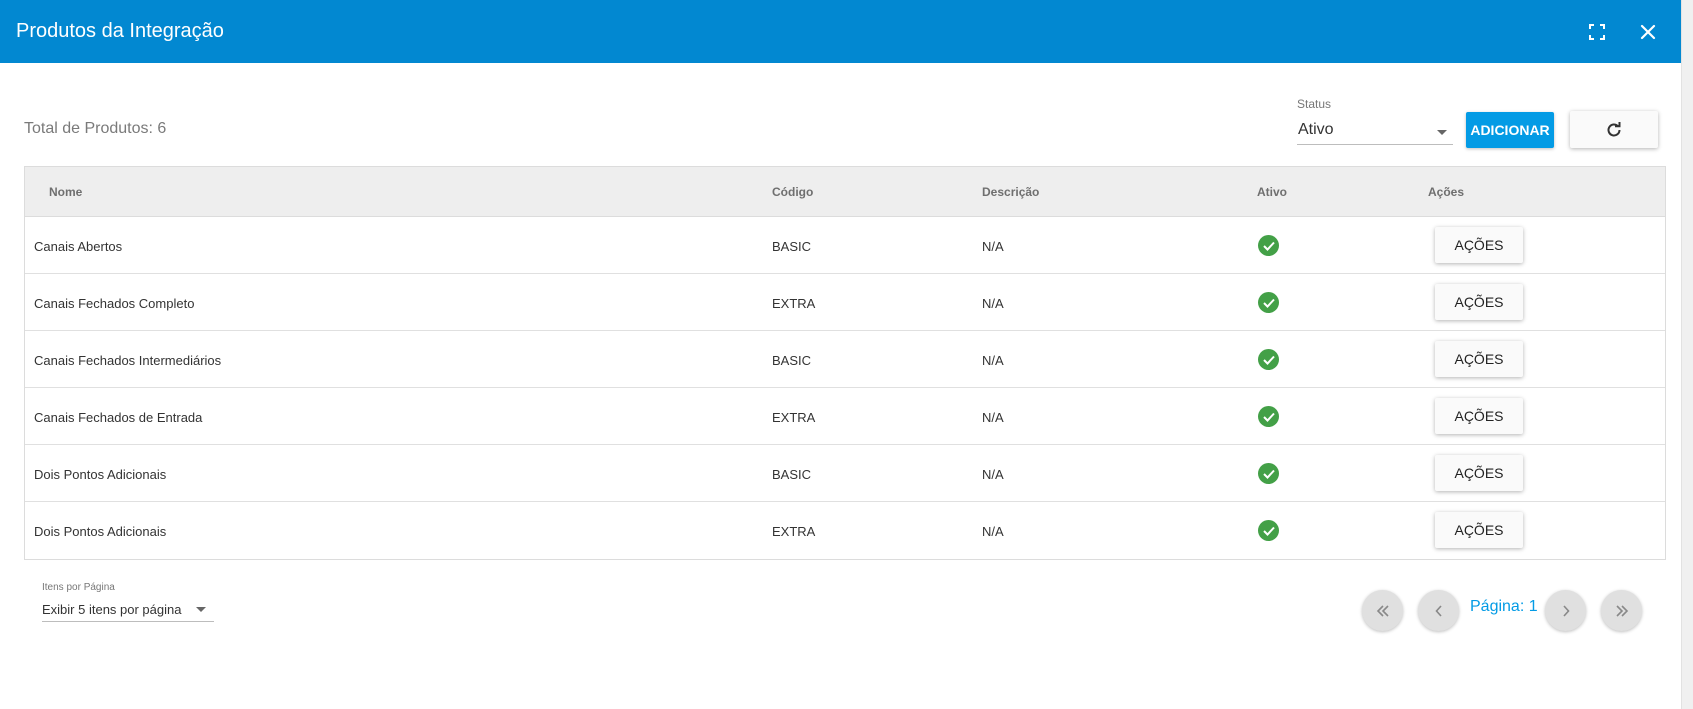  Describe the element at coordinates (845, 473) in the screenshot. I see `table-row: Dois Pontos Adicionais BASIC N/A AÇÕES` at that location.